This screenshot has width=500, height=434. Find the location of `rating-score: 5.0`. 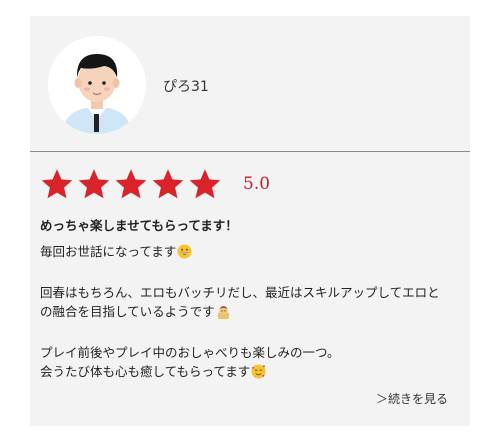

rating-score: 5.0 is located at coordinates (257, 184).